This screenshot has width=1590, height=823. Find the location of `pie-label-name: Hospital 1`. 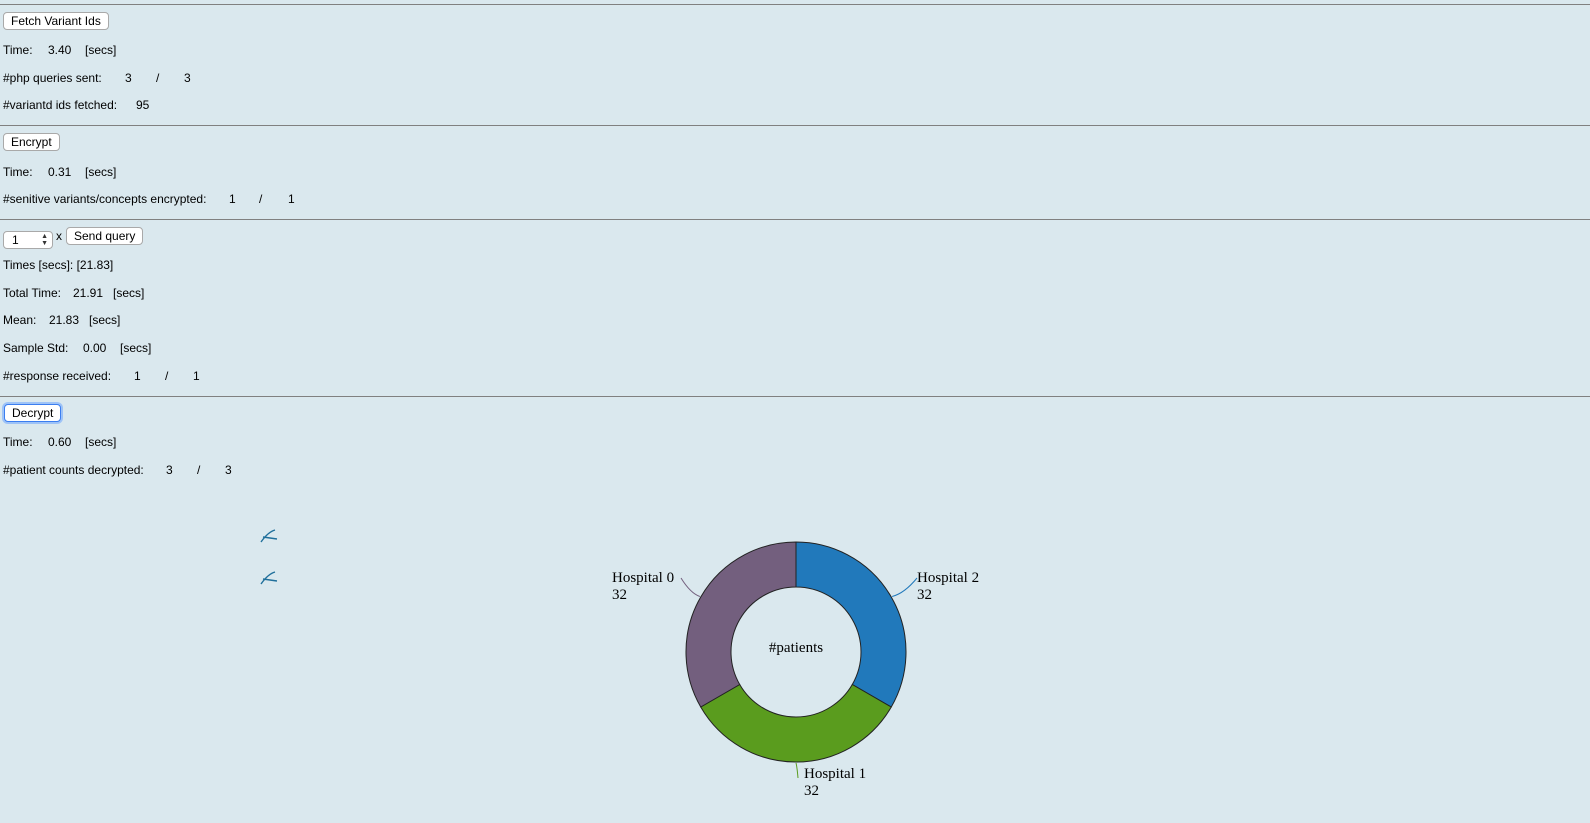

pie-label-name: Hospital 1 is located at coordinates (835, 774).